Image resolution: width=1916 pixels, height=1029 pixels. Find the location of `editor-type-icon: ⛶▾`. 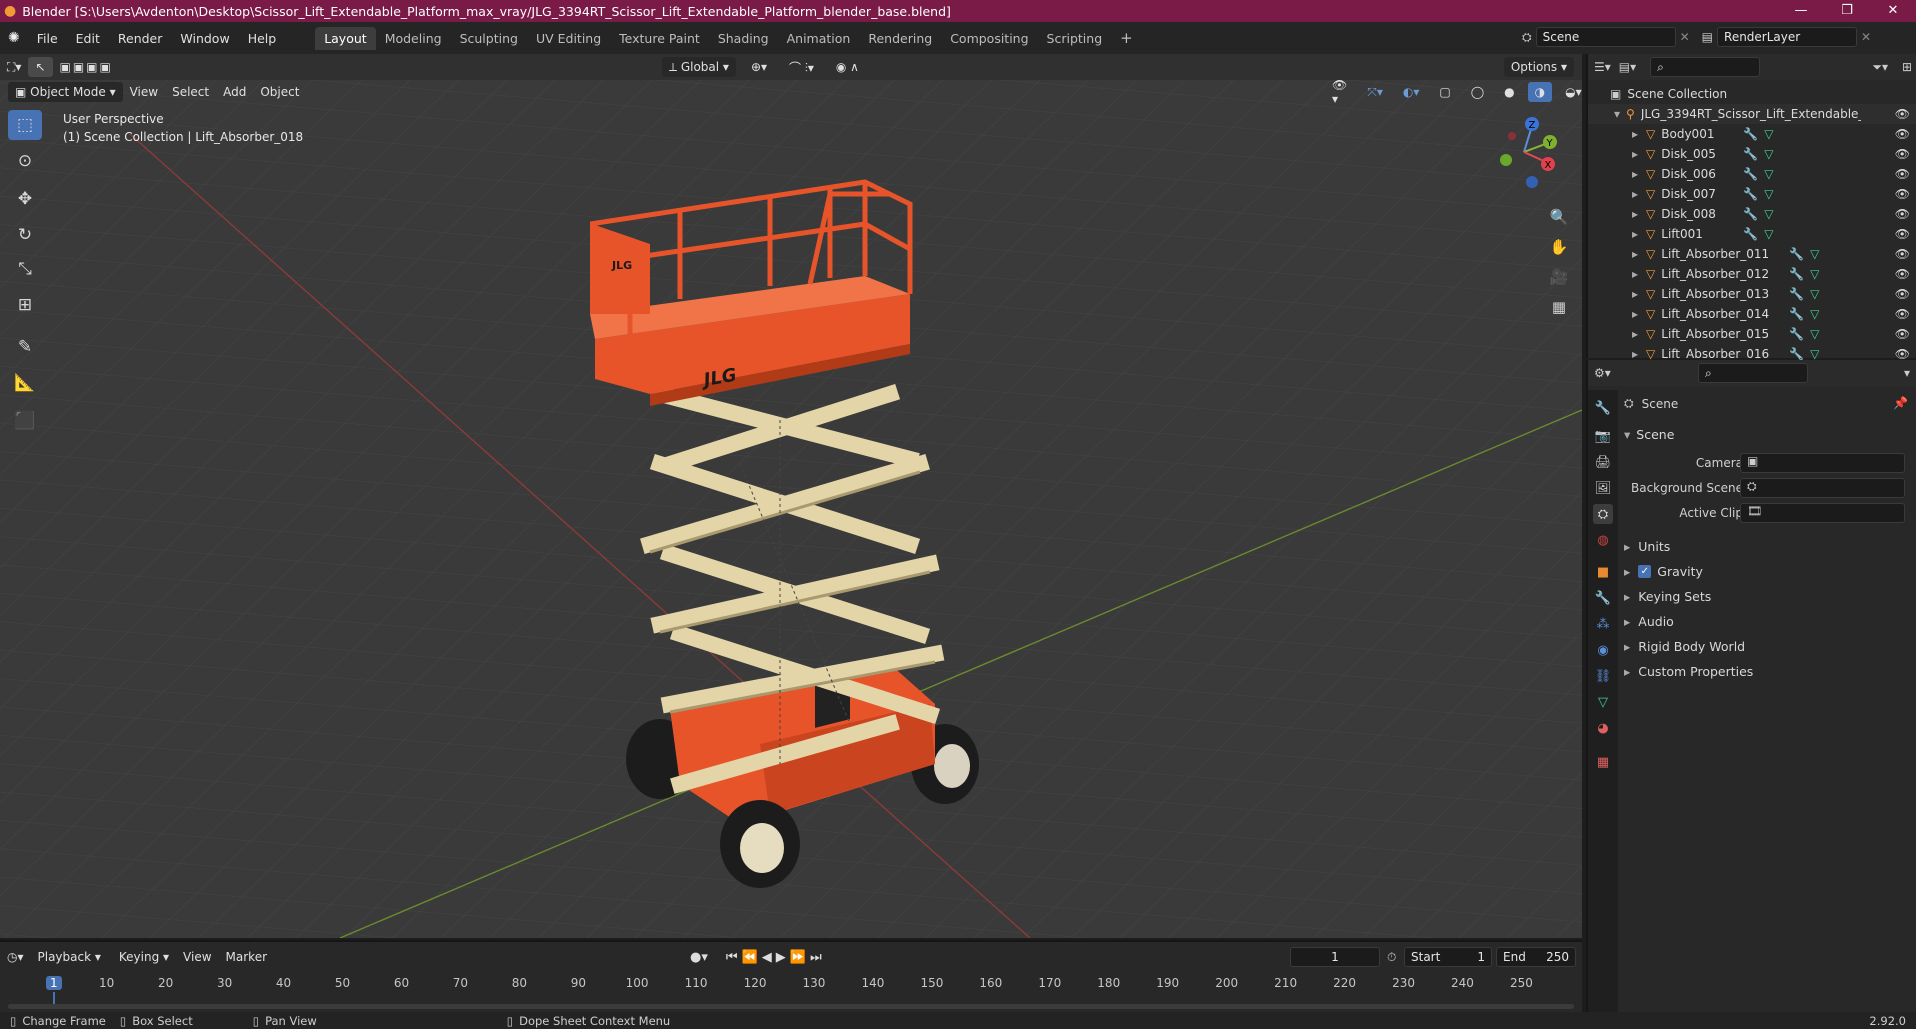

editor-type-icon: ⛶▾ is located at coordinates (14, 67).